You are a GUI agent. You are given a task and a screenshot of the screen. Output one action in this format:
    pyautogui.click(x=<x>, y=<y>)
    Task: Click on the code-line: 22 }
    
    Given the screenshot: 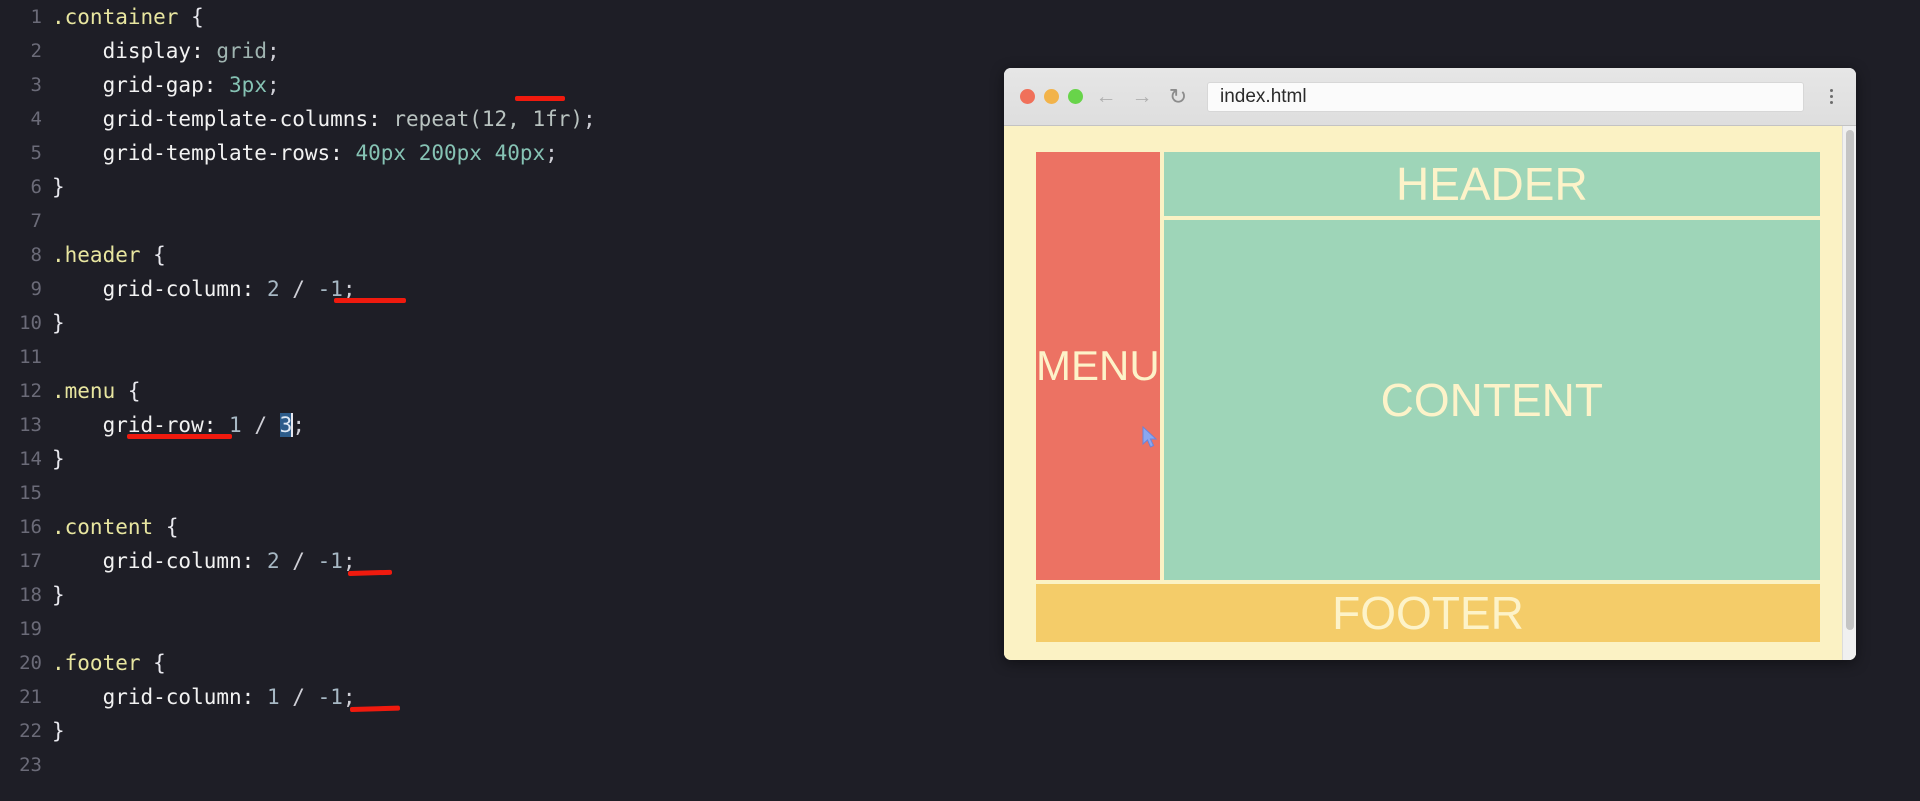 What is the action you would take?
    pyautogui.click(x=500, y=731)
    